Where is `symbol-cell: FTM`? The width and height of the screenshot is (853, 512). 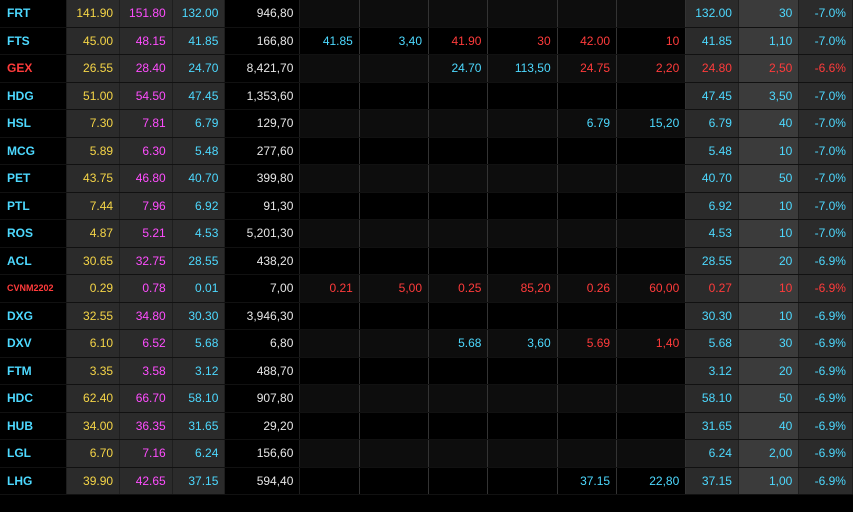 symbol-cell: FTM is located at coordinates (34, 370).